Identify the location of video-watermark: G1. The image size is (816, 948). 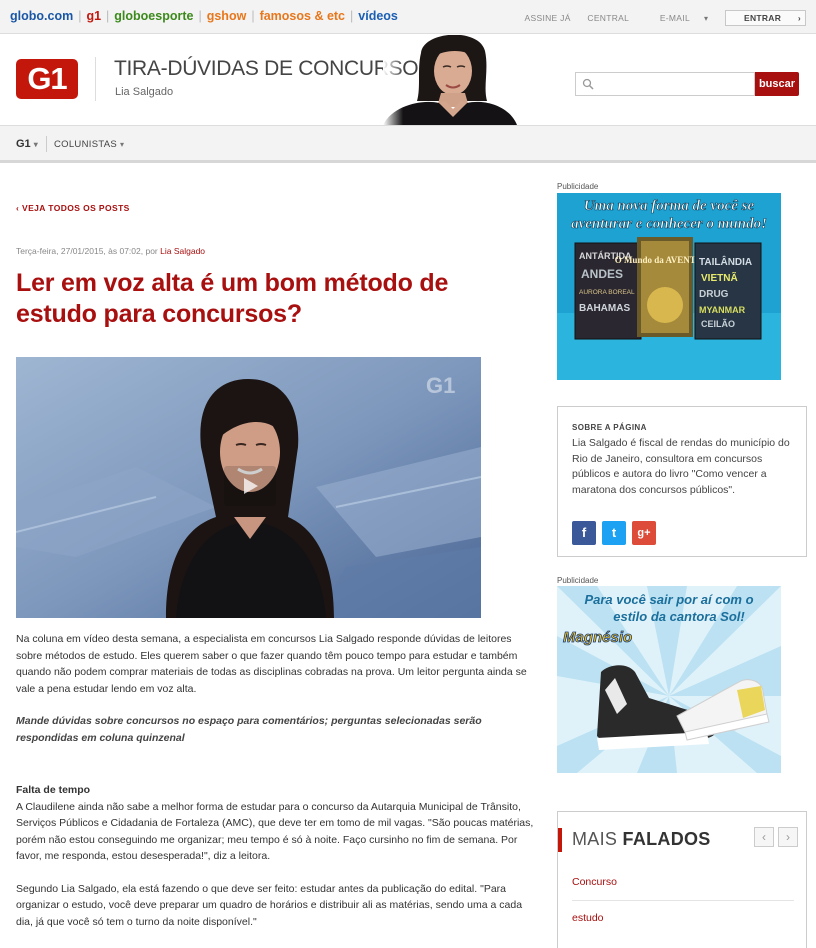
(440, 385).